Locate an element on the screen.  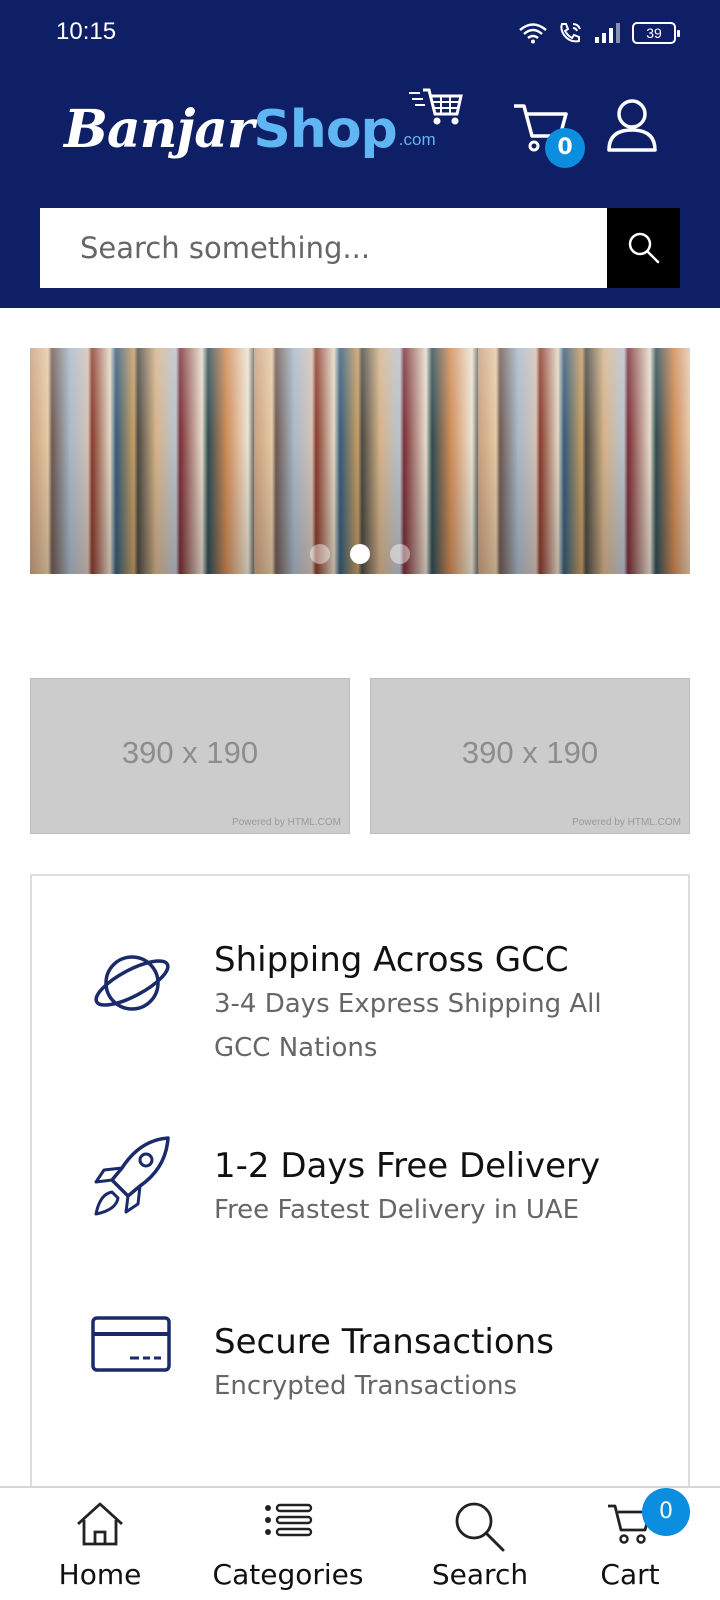
feature-title: Shipping Across GCC is located at coordinates (391, 960).